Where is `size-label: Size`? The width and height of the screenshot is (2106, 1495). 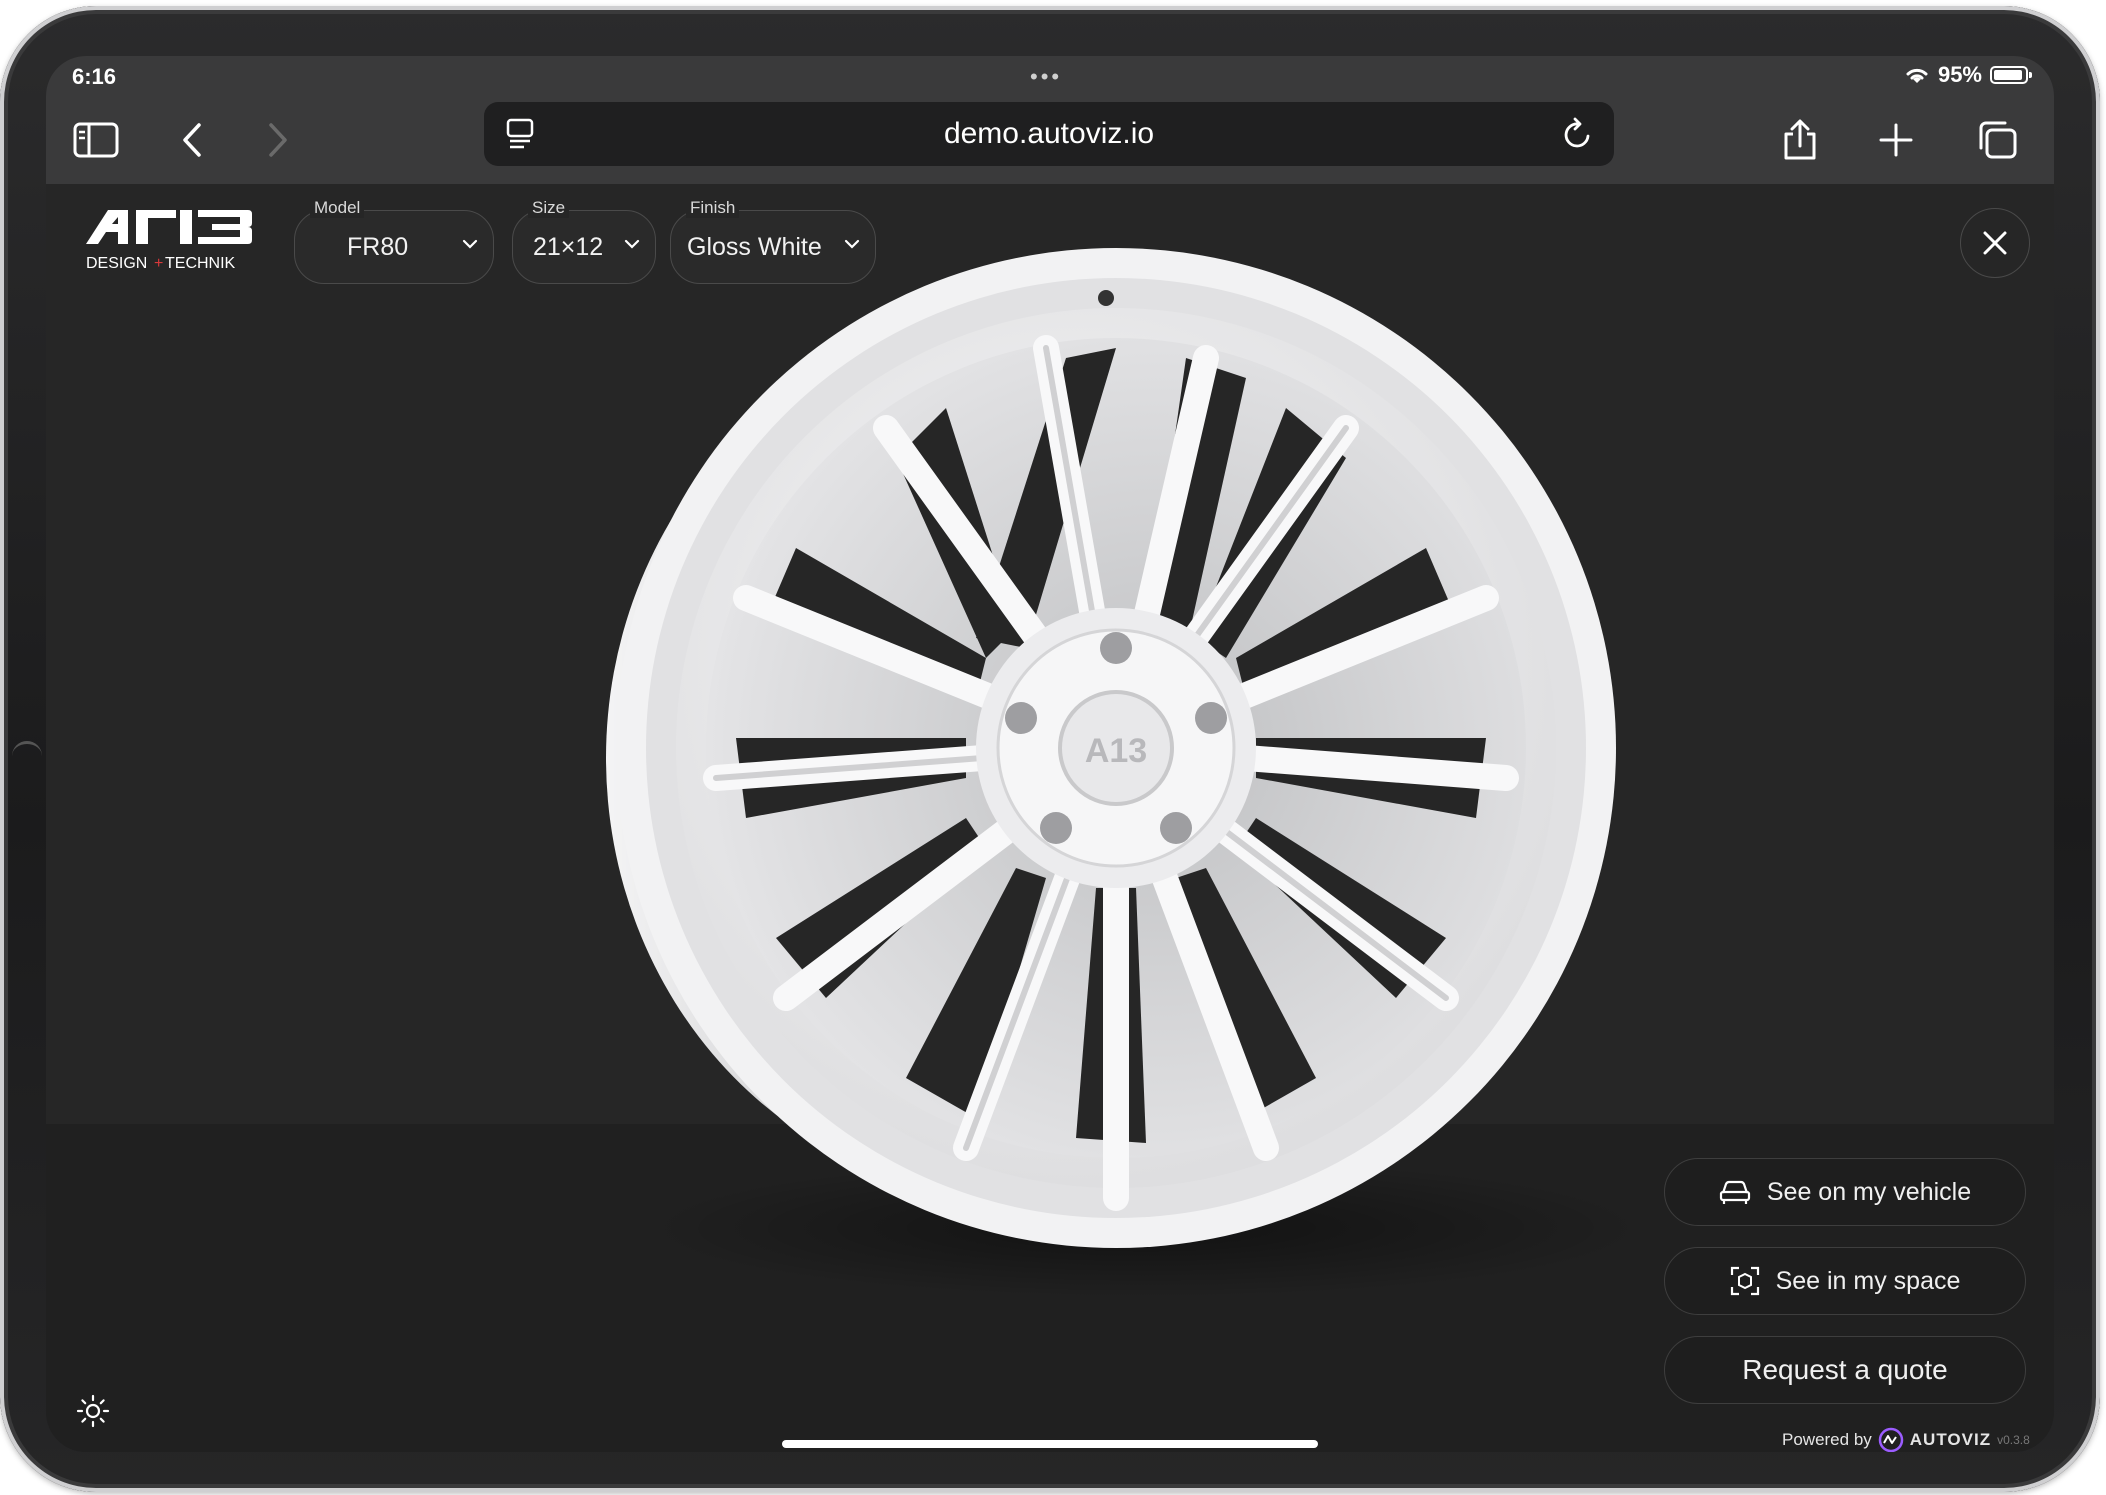 size-label: Size is located at coordinates (549, 208).